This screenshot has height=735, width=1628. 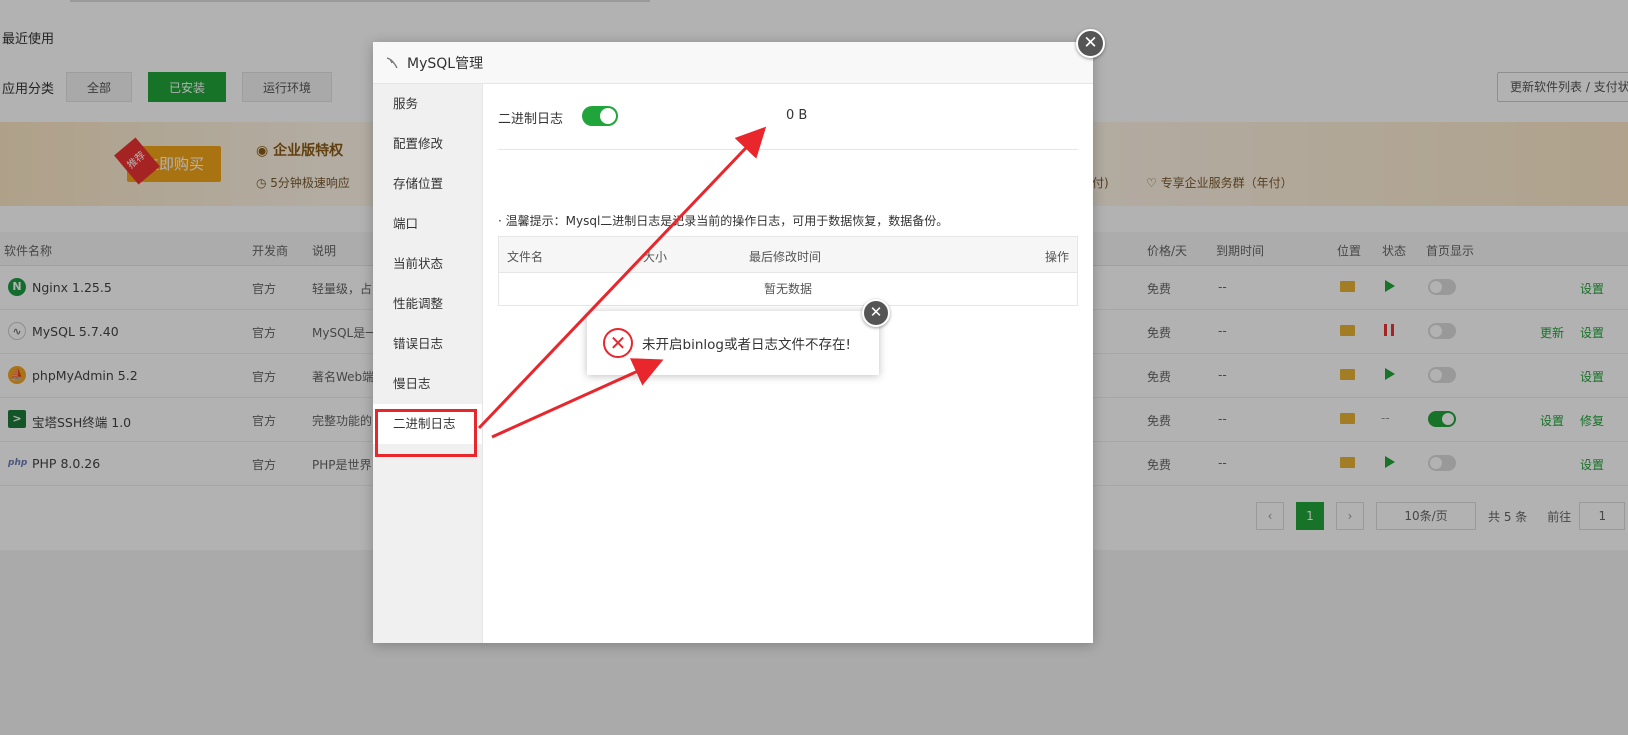 What do you see at coordinates (733, 63) in the screenshot?
I see `dialog-header: MySQL管理` at bounding box center [733, 63].